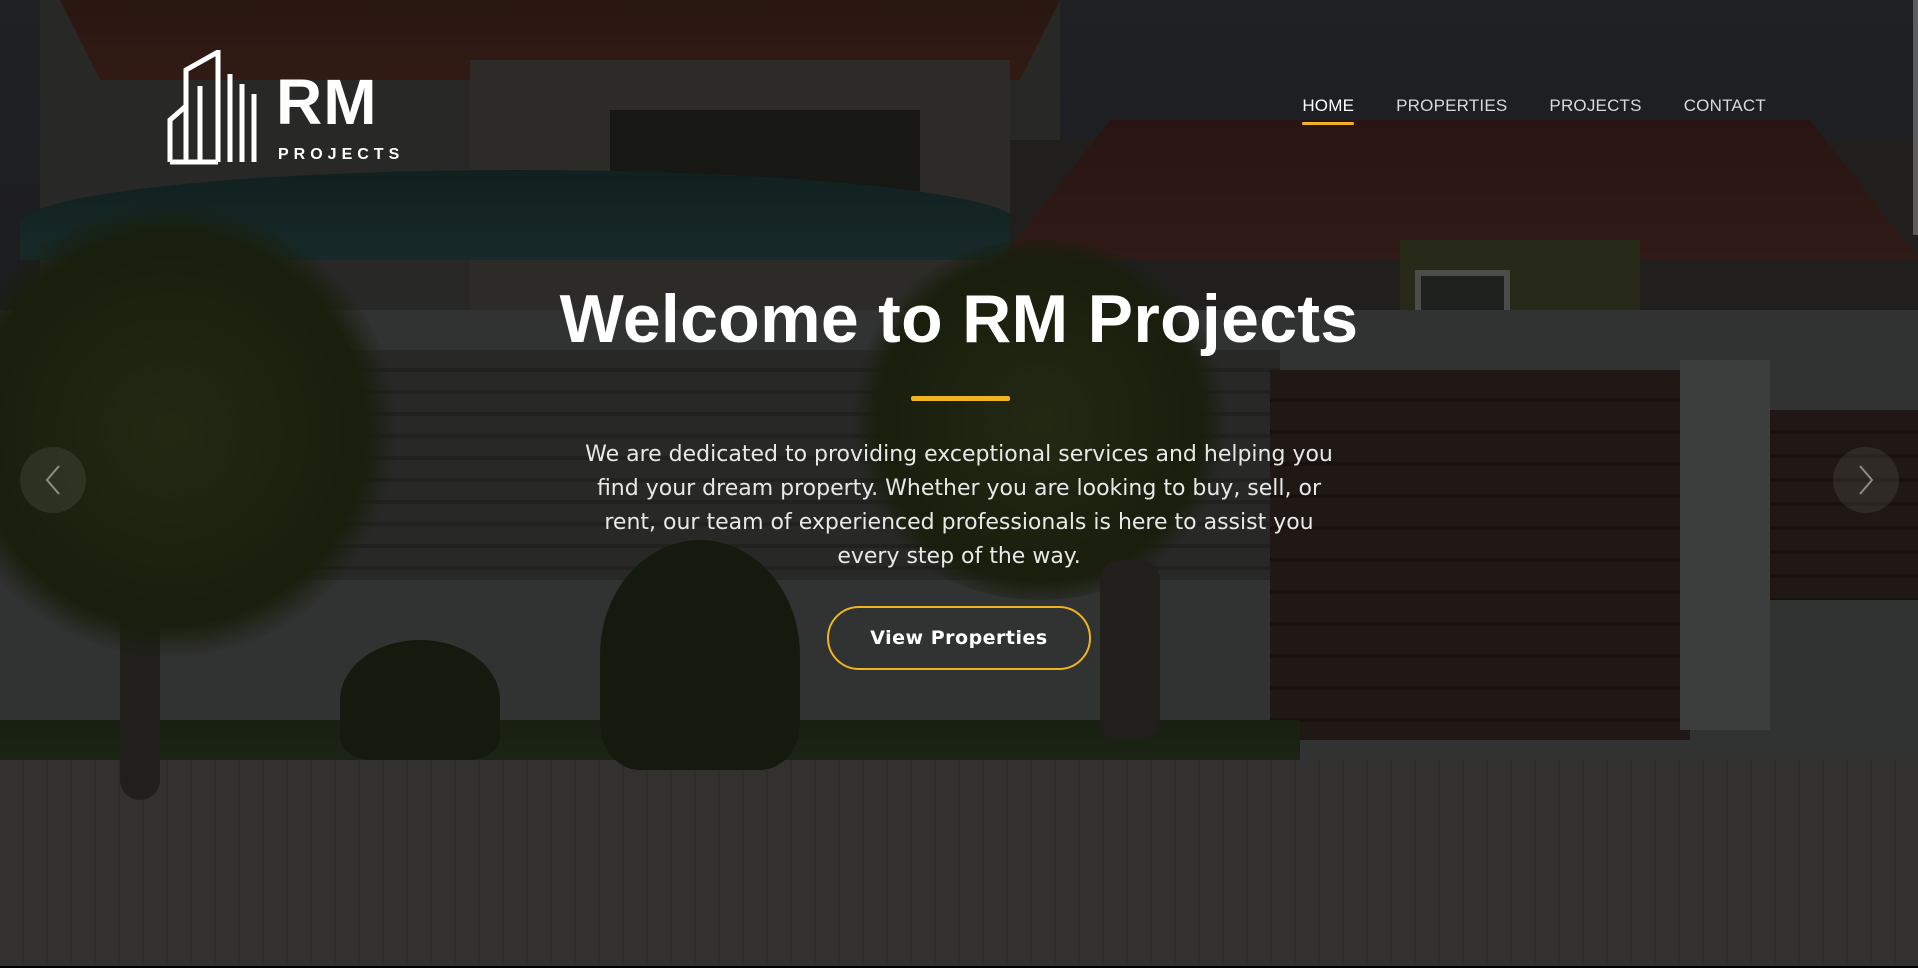 Image resolution: width=1918 pixels, height=968 pixels. Describe the element at coordinates (959, 638) in the screenshot. I see `view-properties-button: View Properties` at that location.